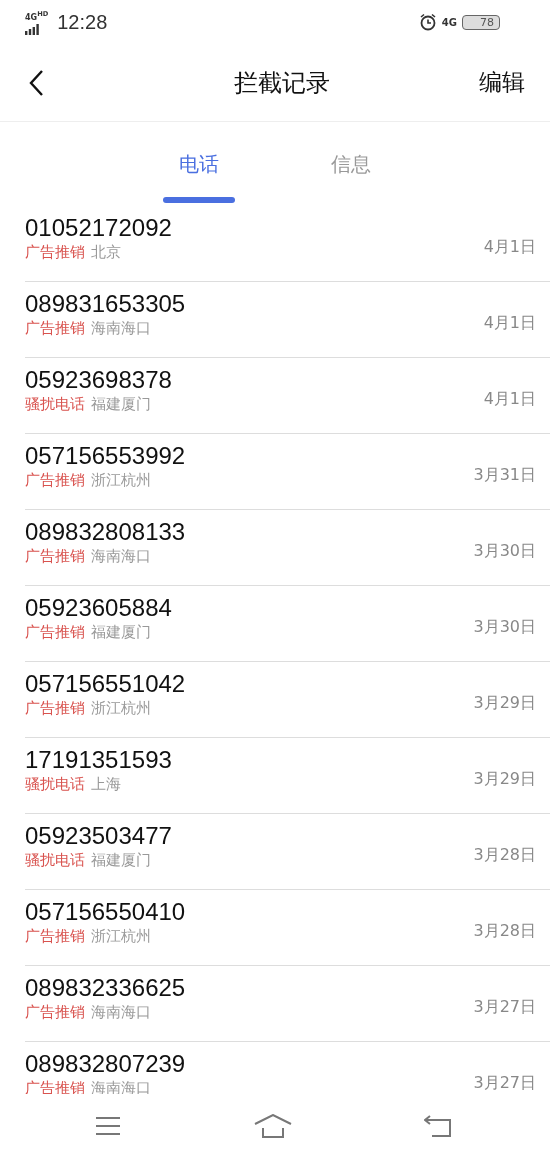  Describe the element at coordinates (287, 852) in the screenshot. I see `record-row: 05923503477 骚扰电话 福建厦门 3月28日` at that location.